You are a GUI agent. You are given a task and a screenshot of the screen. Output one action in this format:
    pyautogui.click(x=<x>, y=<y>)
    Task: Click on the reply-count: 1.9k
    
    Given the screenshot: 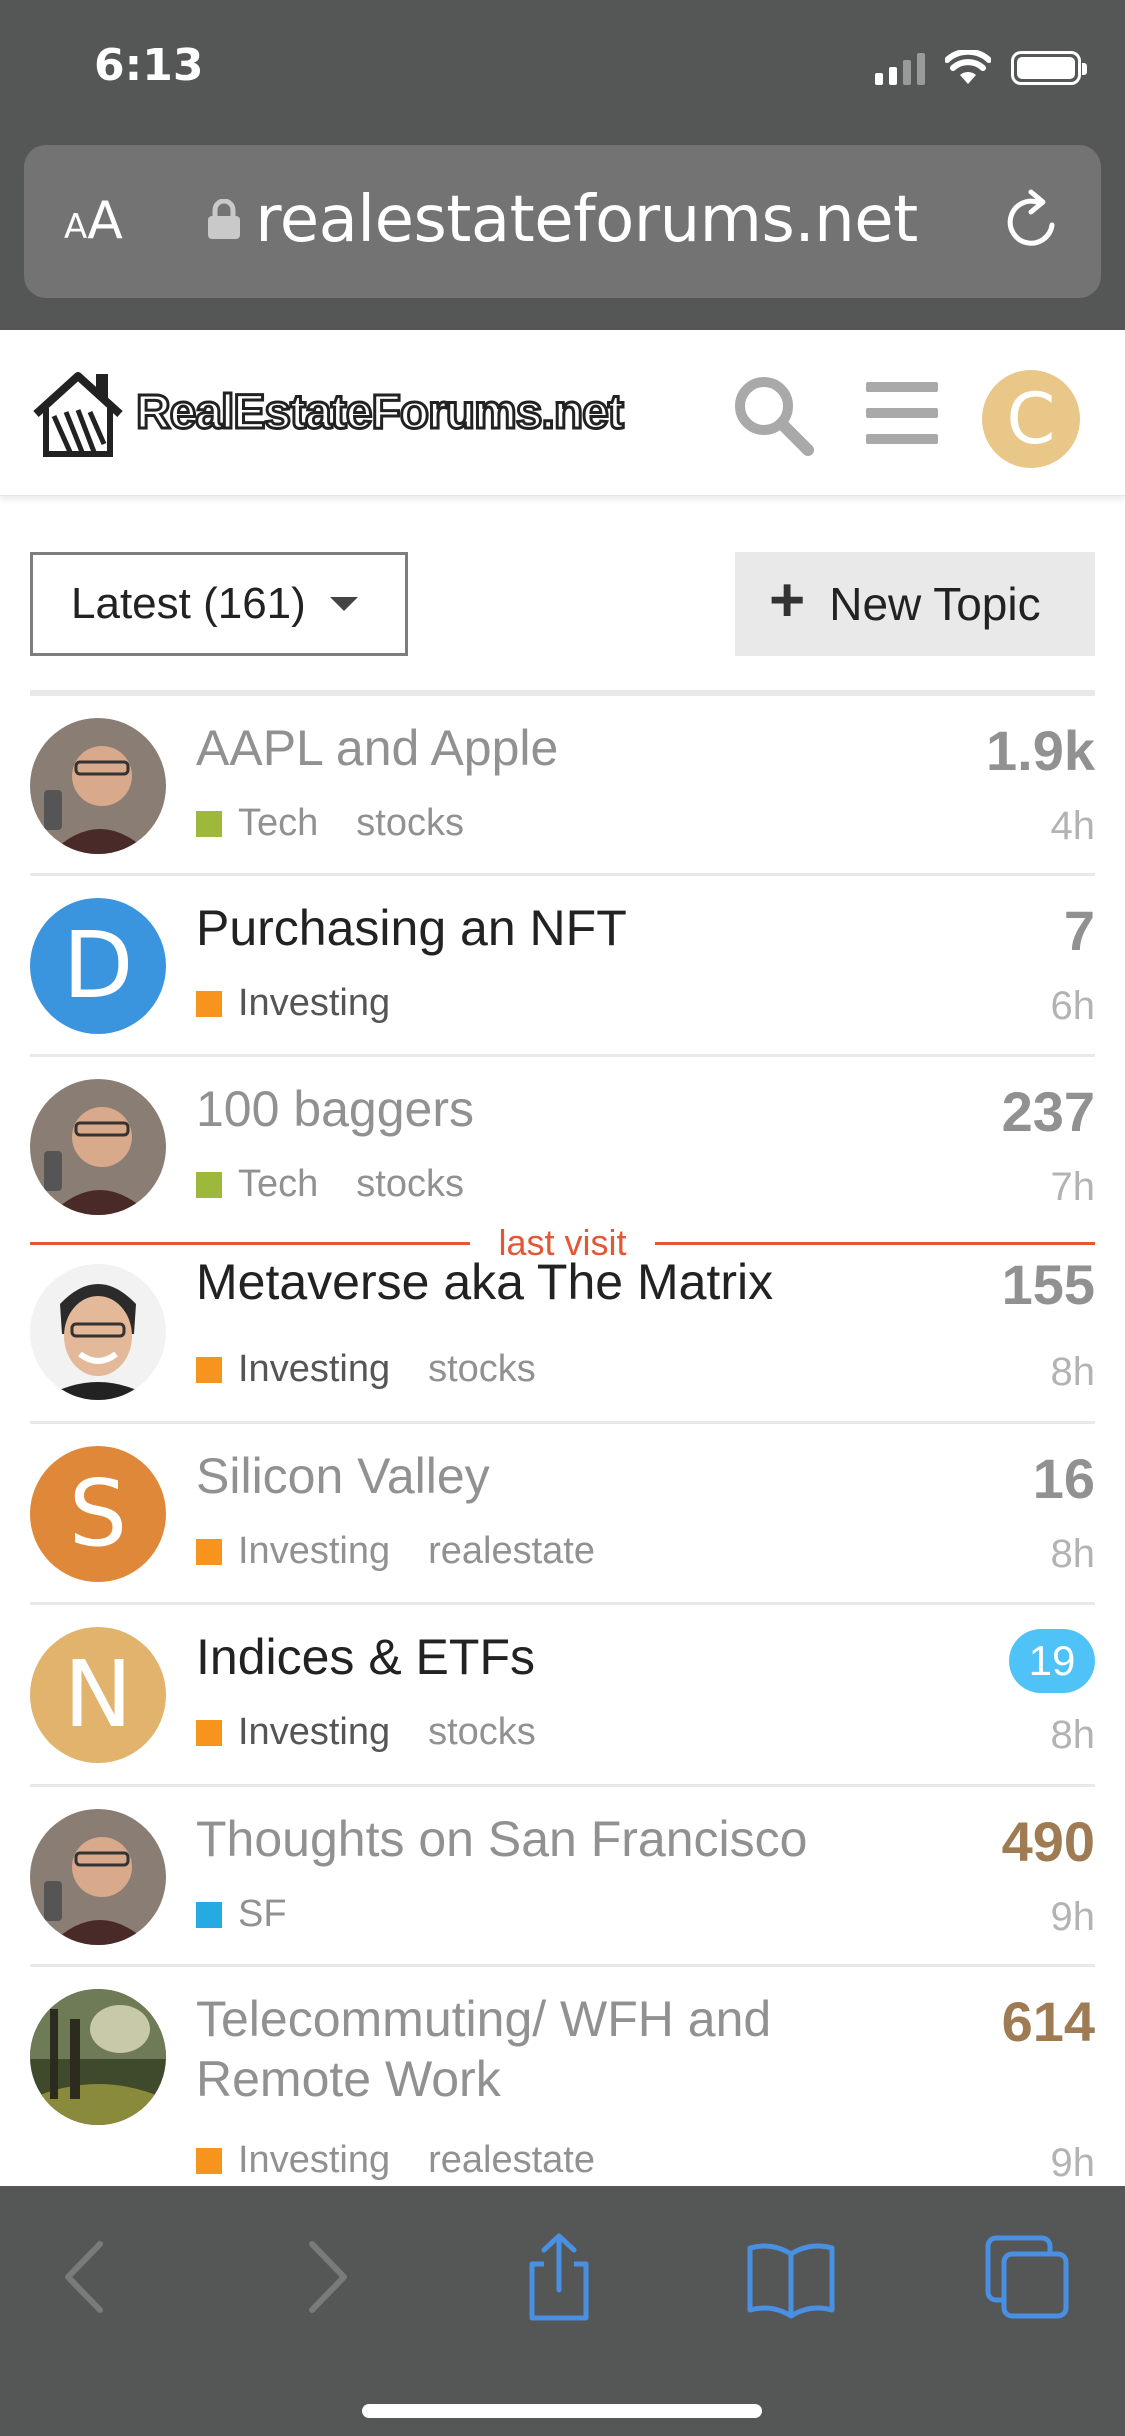 What is the action you would take?
    pyautogui.click(x=1040, y=750)
    